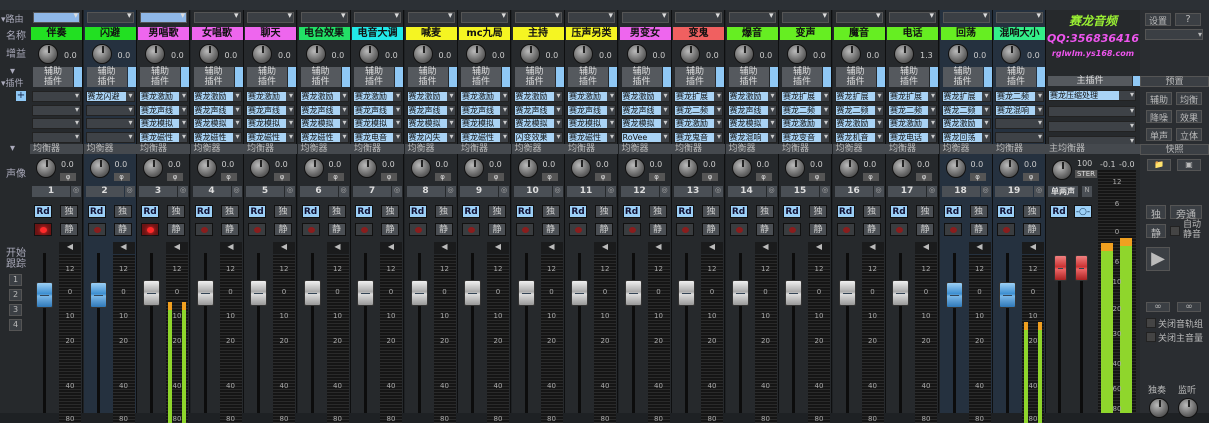 This screenshot has height=423, width=1209. I want to click on bypass-button: 旁通, so click(1186, 213).